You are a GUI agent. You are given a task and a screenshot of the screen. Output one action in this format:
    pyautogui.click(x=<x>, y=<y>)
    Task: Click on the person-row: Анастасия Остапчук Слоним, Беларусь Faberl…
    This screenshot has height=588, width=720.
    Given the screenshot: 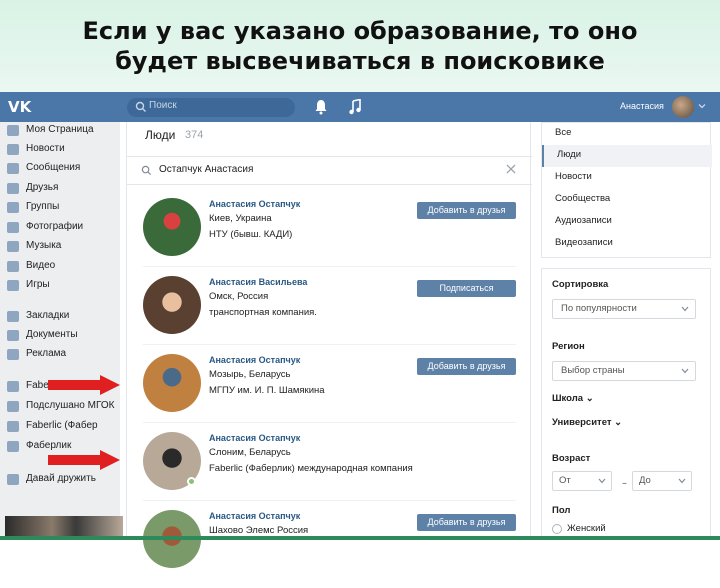 What is the action you would take?
    pyautogui.click(x=329, y=471)
    